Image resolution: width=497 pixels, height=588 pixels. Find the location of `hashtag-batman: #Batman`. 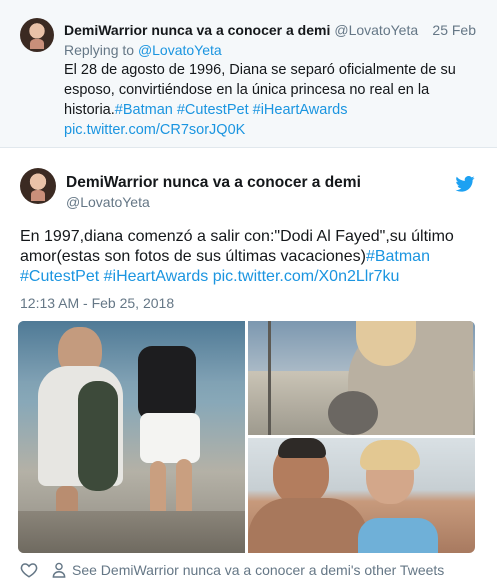

hashtag-batman: #Batman is located at coordinates (398, 256).